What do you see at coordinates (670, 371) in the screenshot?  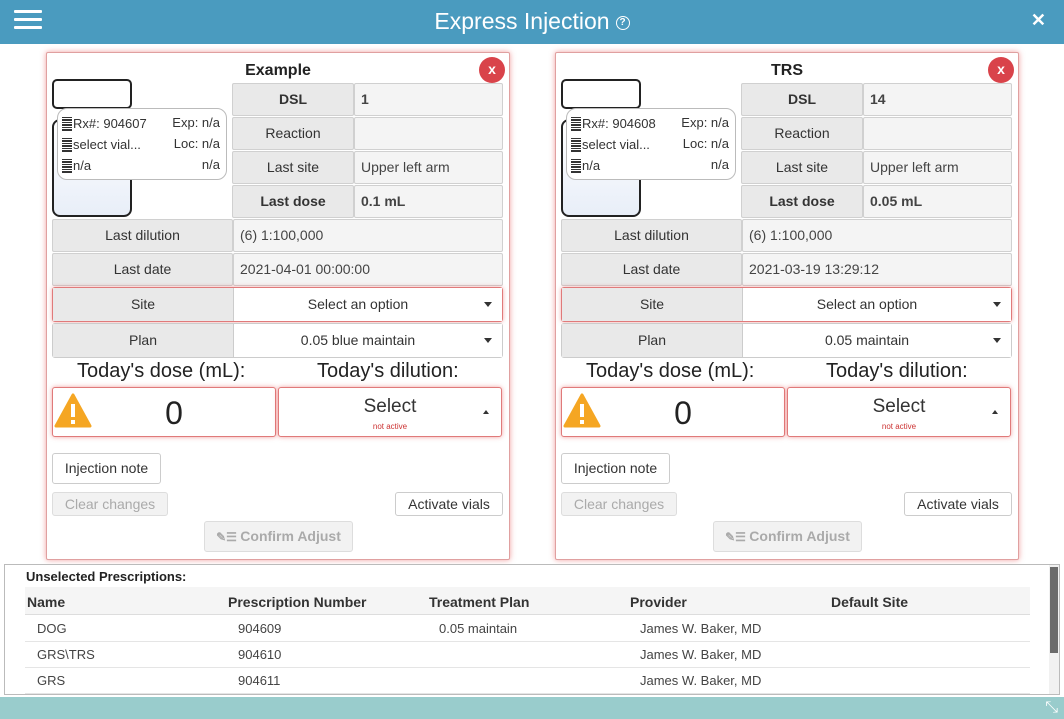 I see `todays-dose-label: Today's dose (mL):` at bounding box center [670, 371].